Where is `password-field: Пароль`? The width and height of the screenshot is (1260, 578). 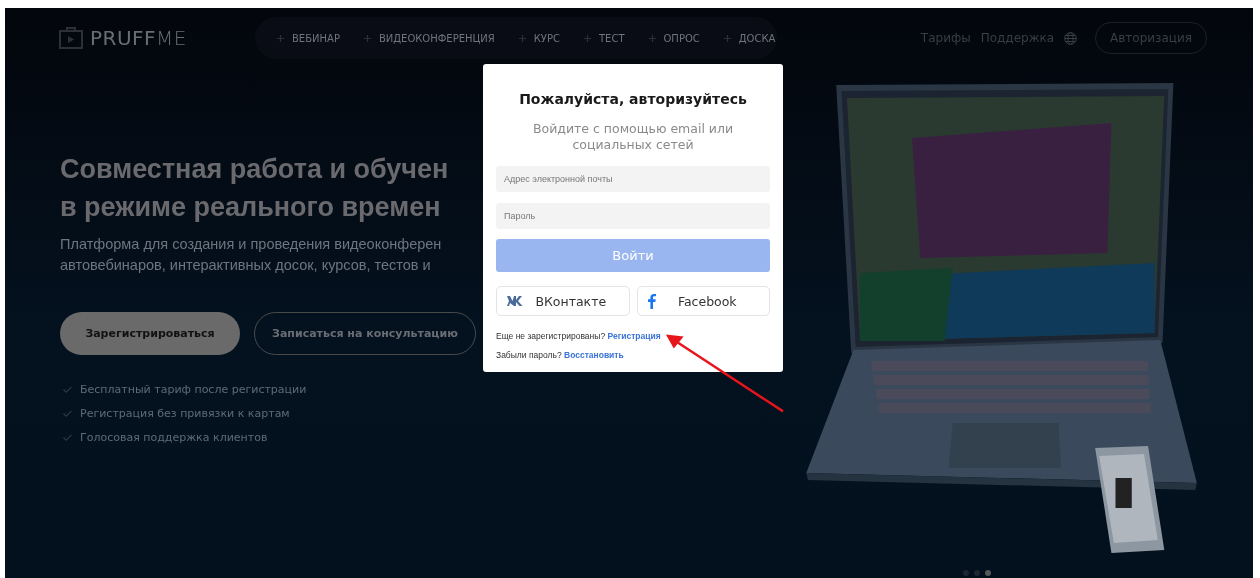
password-field: Пароль is located at coordinates (633, 216).